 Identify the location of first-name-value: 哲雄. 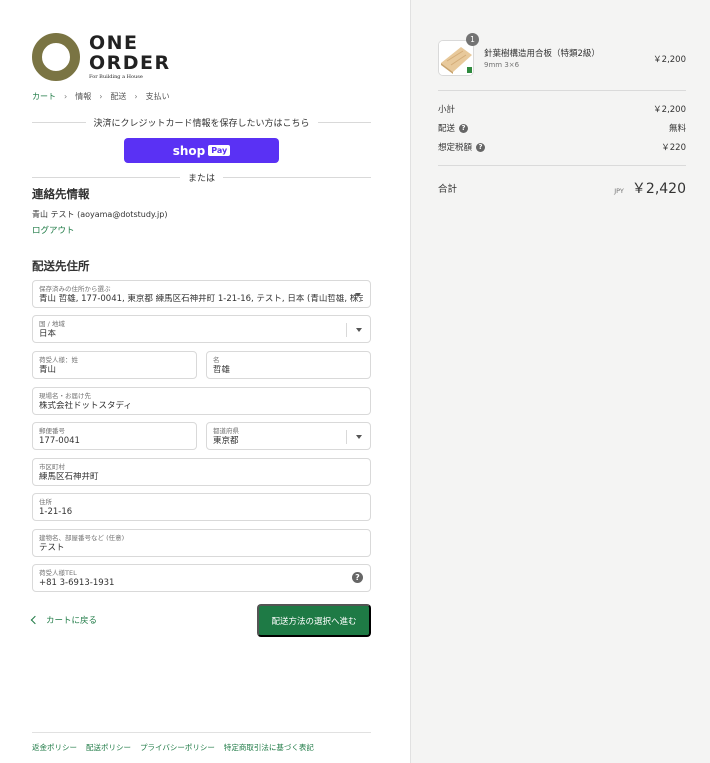
(222, 370).